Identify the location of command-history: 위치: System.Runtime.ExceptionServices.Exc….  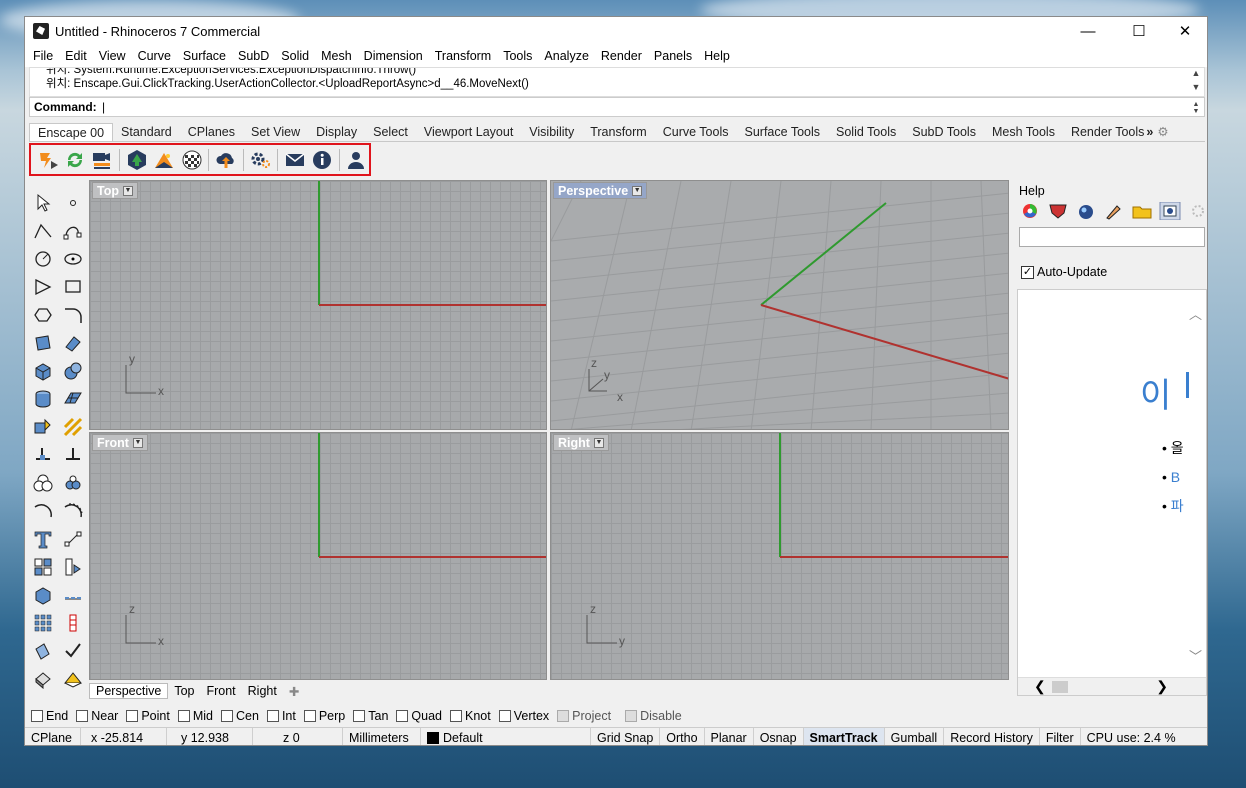
(617, 82).